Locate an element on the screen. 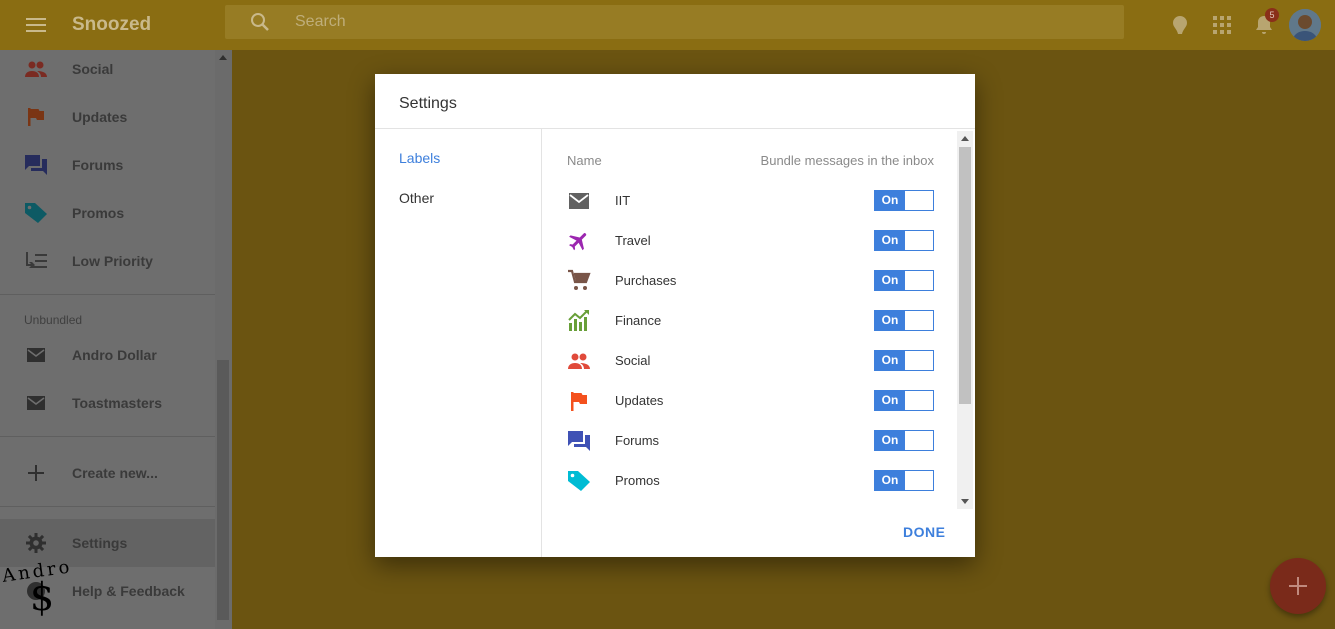  sidebar-item-label: Promos is located at coordinates (98, 213).